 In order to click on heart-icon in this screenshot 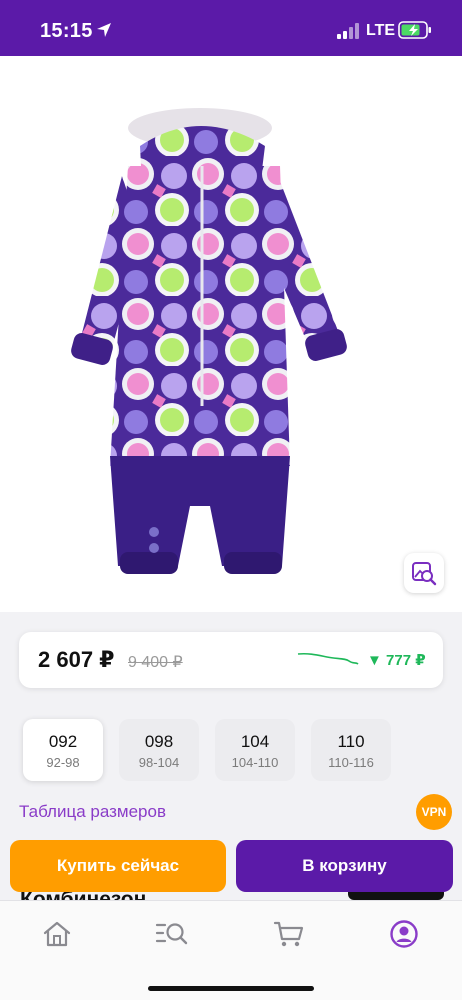, I will do `click(373, 92)`.